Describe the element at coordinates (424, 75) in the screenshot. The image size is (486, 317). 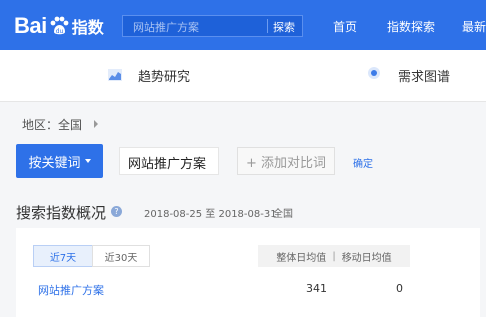
I see `tab-demand-map: 需求图谱` at that location.